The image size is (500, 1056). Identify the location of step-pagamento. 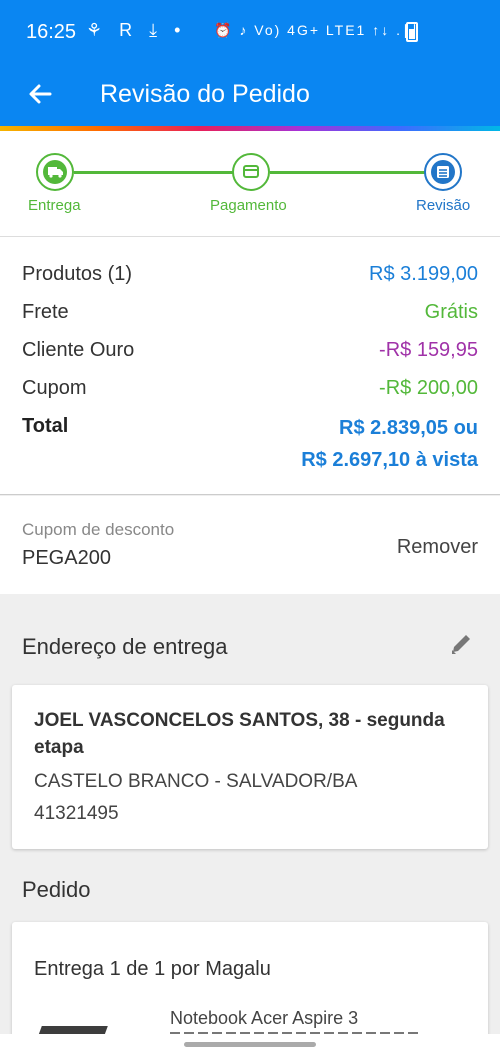
(251, 172).